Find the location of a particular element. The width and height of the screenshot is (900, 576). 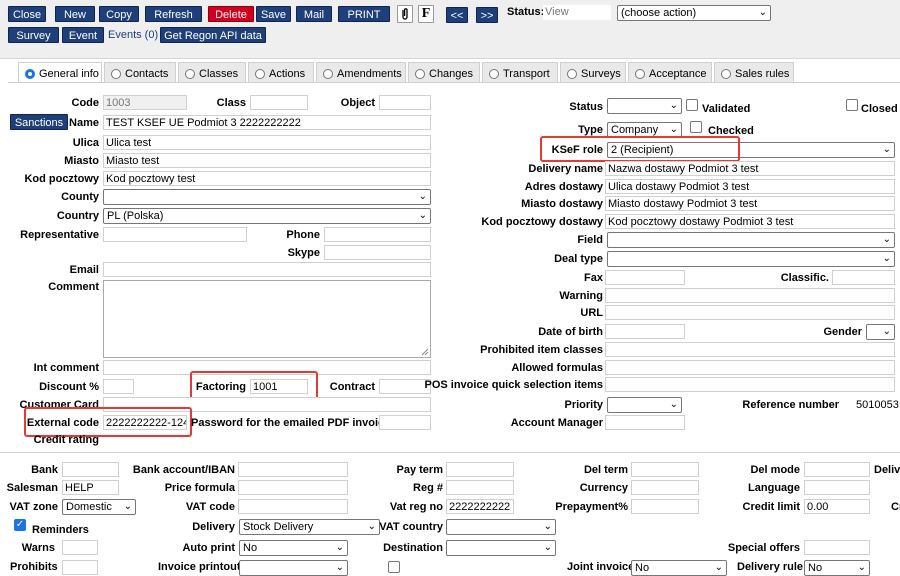

language-field is located at coordinates (837, 487).